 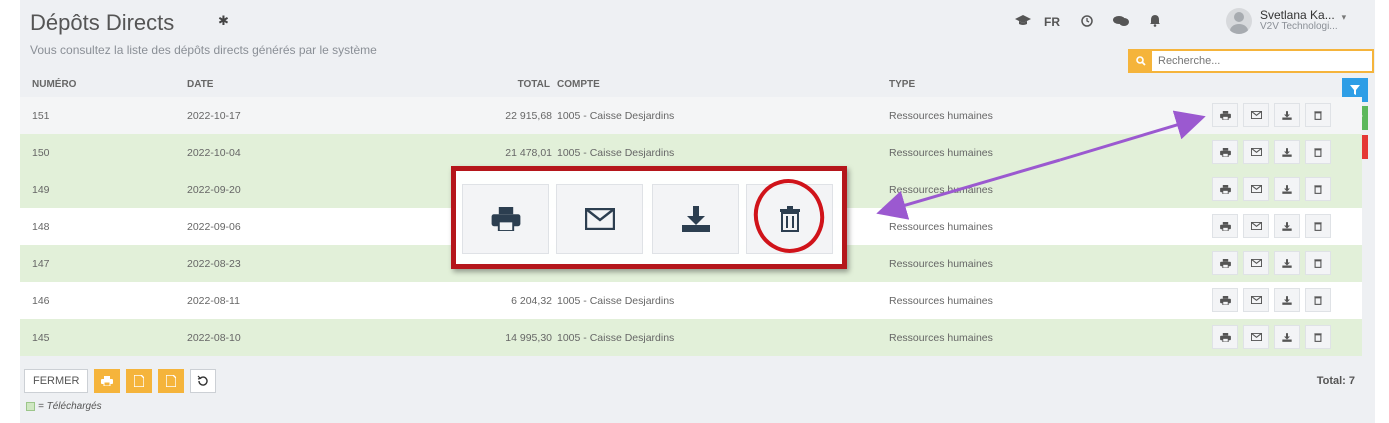 What do you see at coordinates (1335, 381) in the screenshot?
I see `total-count: Total: 7` at bounding box center [1335, 381].